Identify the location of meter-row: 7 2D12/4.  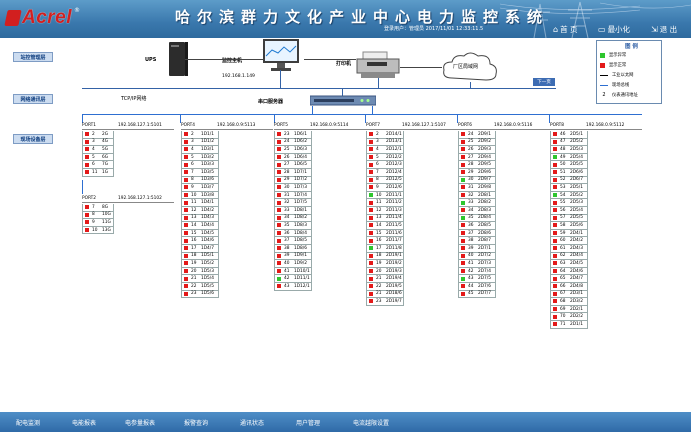
(385, 173).